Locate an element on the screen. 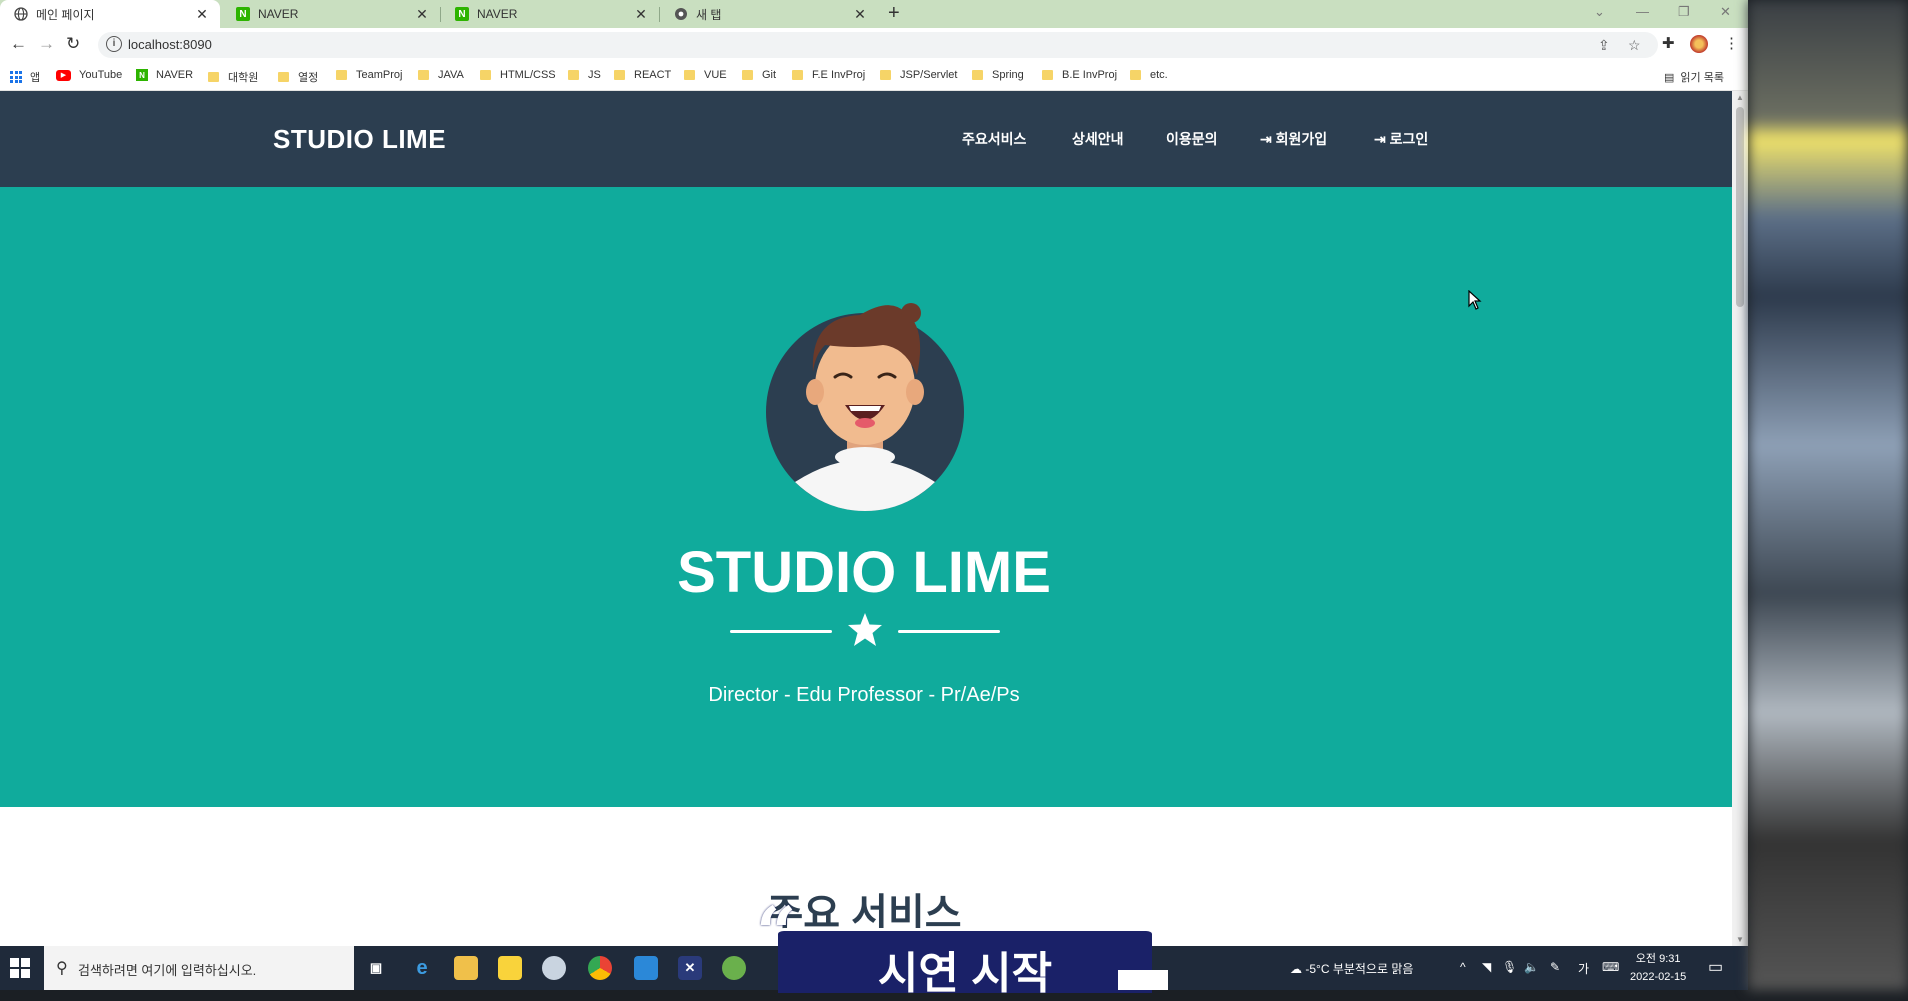 The width and height of the screenshot is (1908, 1001). bookmark-folder: etc. is located at coordinates (1149, 75).